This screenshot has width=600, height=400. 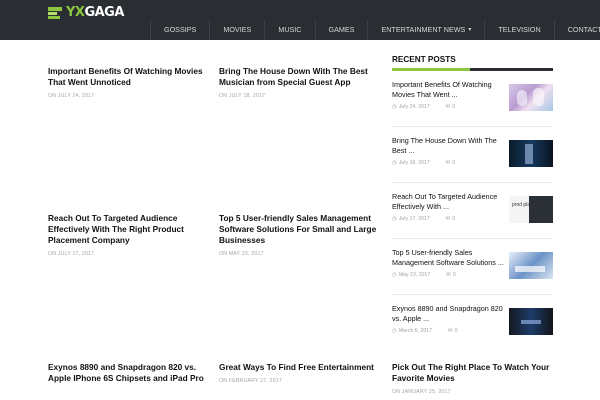 I want to click on post-title-link: Great Ways To Find Free Entertainment, so click(x=303, y=367).